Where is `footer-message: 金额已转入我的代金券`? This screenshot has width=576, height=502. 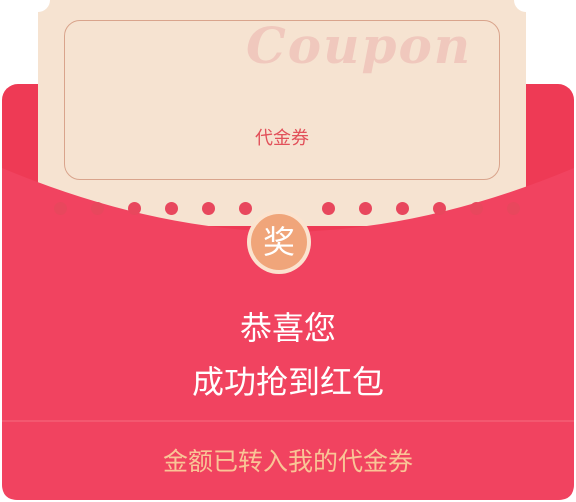 footer-message: 金额已转入我的代金券 is located at coordinates (288, 460).